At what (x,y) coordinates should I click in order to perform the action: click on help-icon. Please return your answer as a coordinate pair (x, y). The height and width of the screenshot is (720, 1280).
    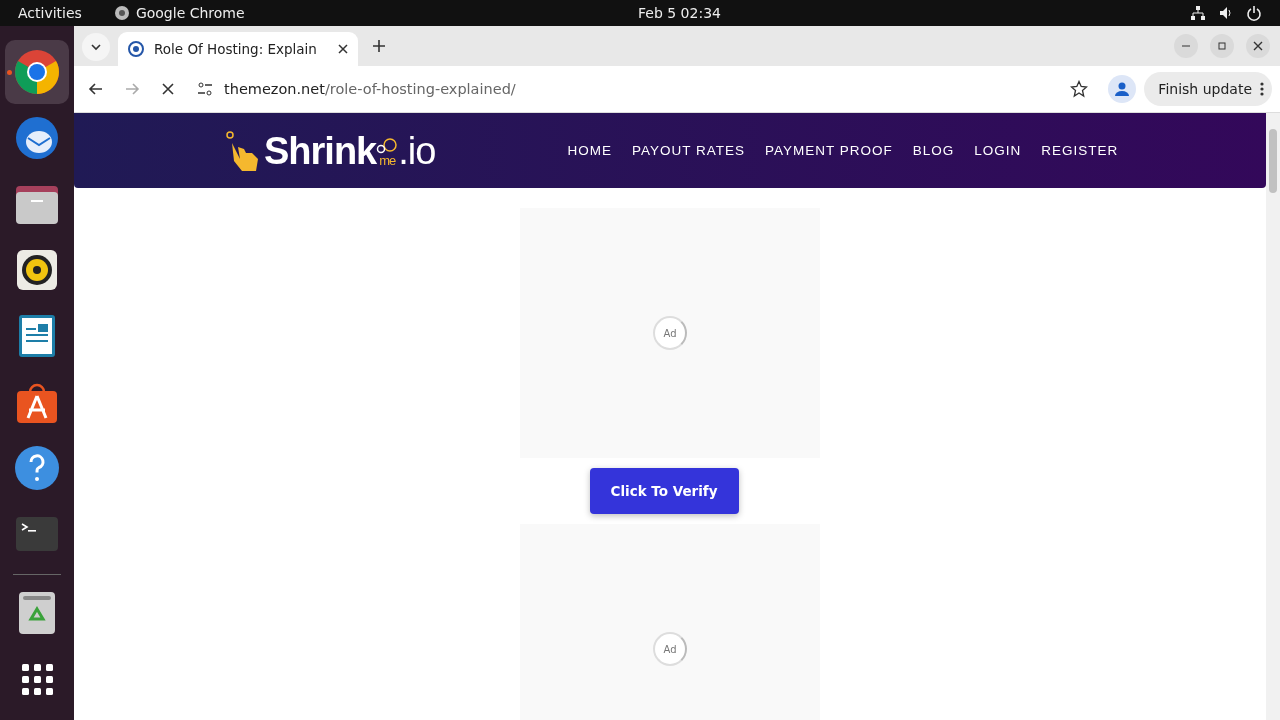
    Looking at the image, I should click on (37, 468).